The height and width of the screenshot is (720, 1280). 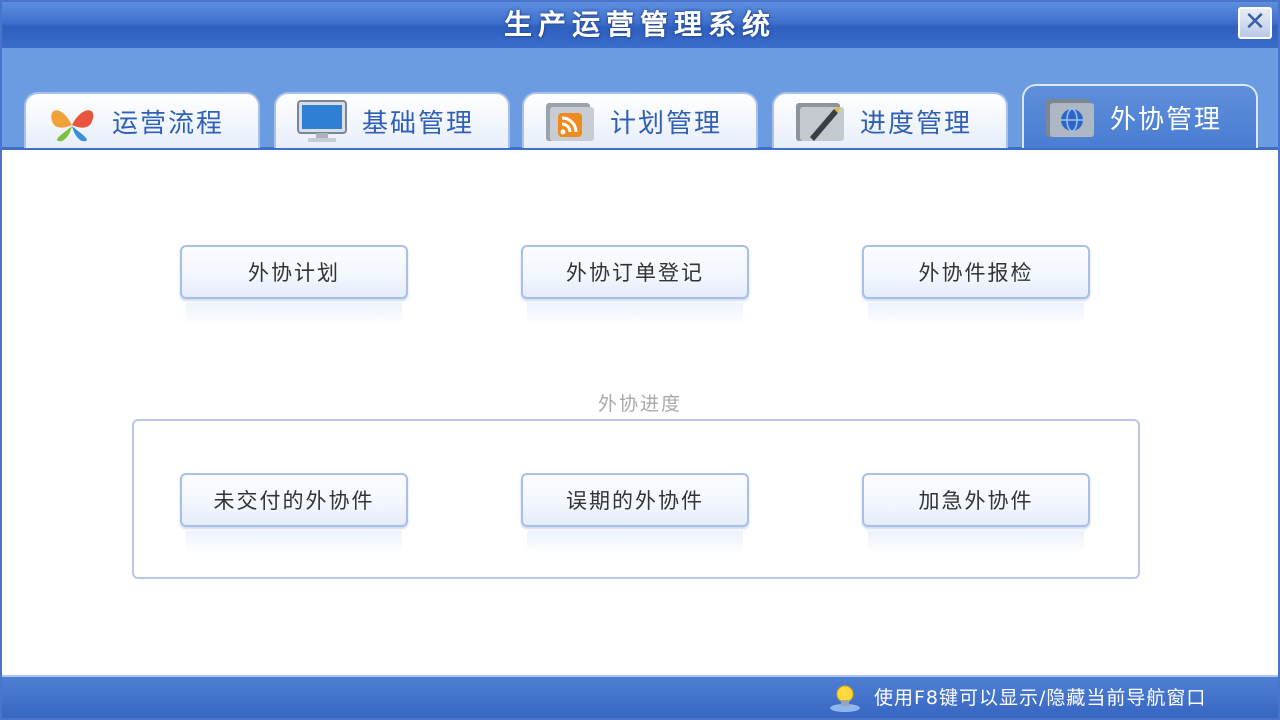 I want to click on lightbulb-icon, so click(x=845, y=698).